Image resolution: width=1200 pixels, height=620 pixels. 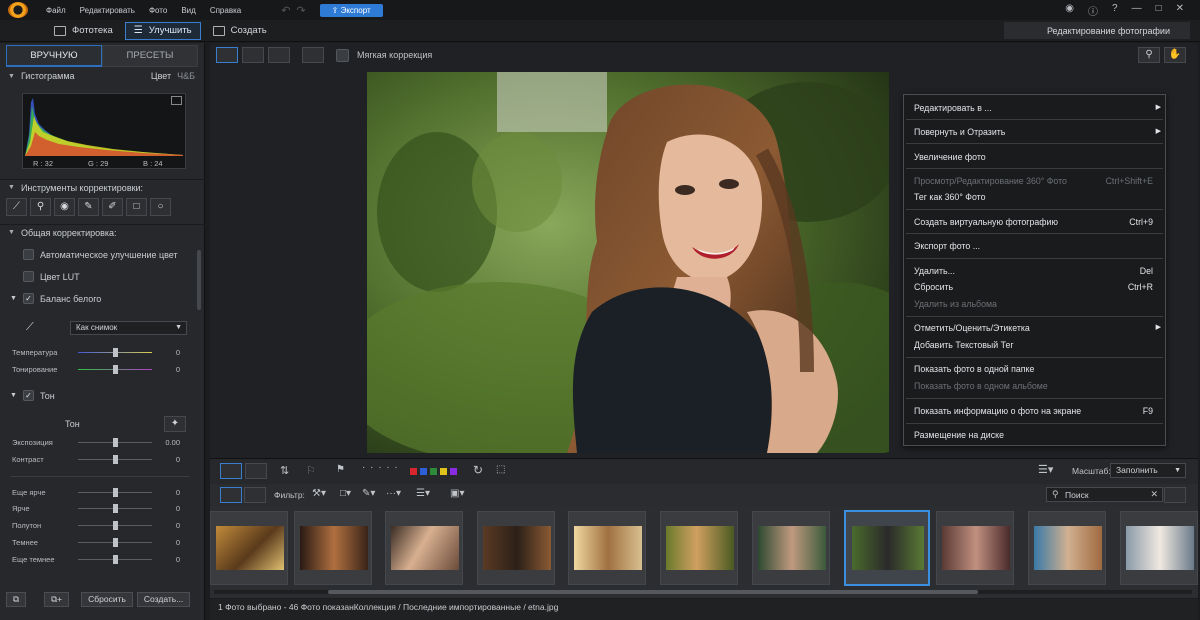 What do you see at coordinates (28, 276) in the screenshot?
I see `lut-checkbox` at bounding box center [28, 276].